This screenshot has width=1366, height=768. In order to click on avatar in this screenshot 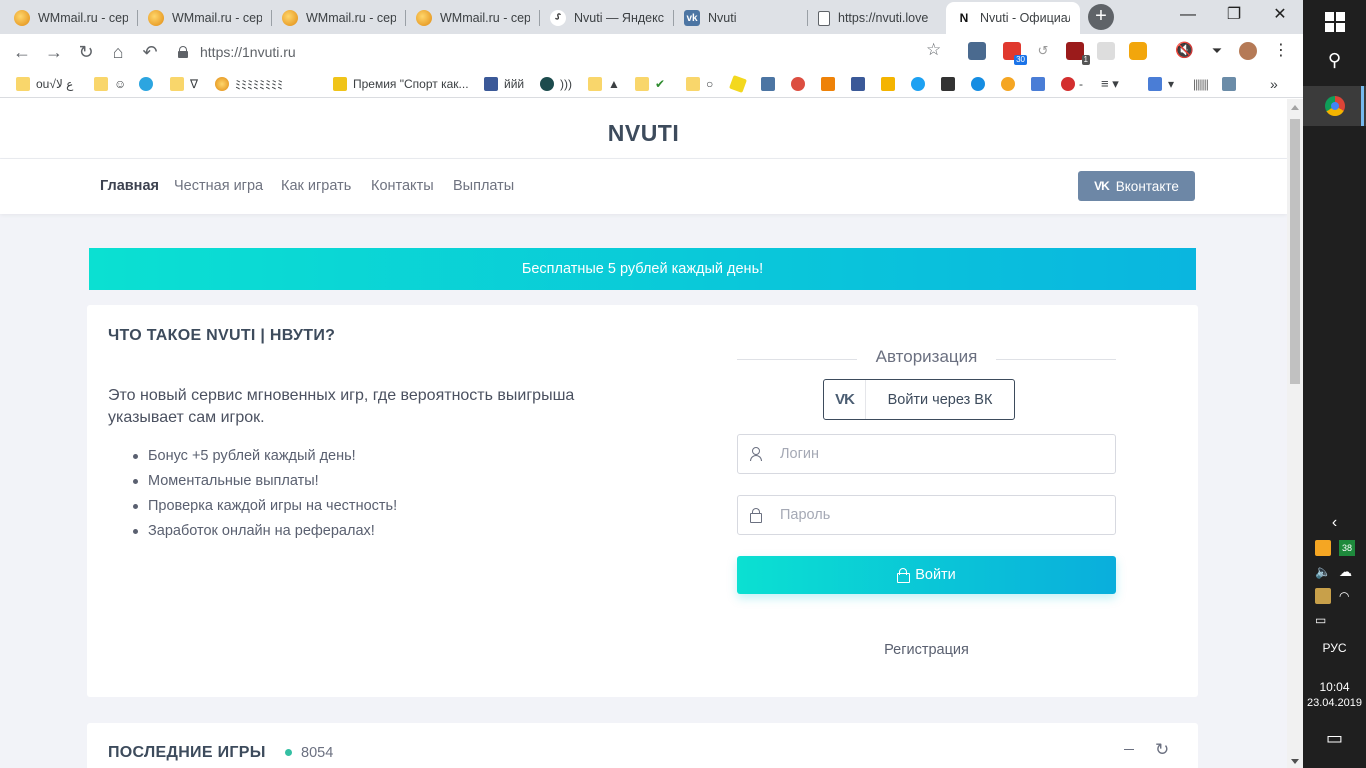, I will do `click(1248, 51)`.